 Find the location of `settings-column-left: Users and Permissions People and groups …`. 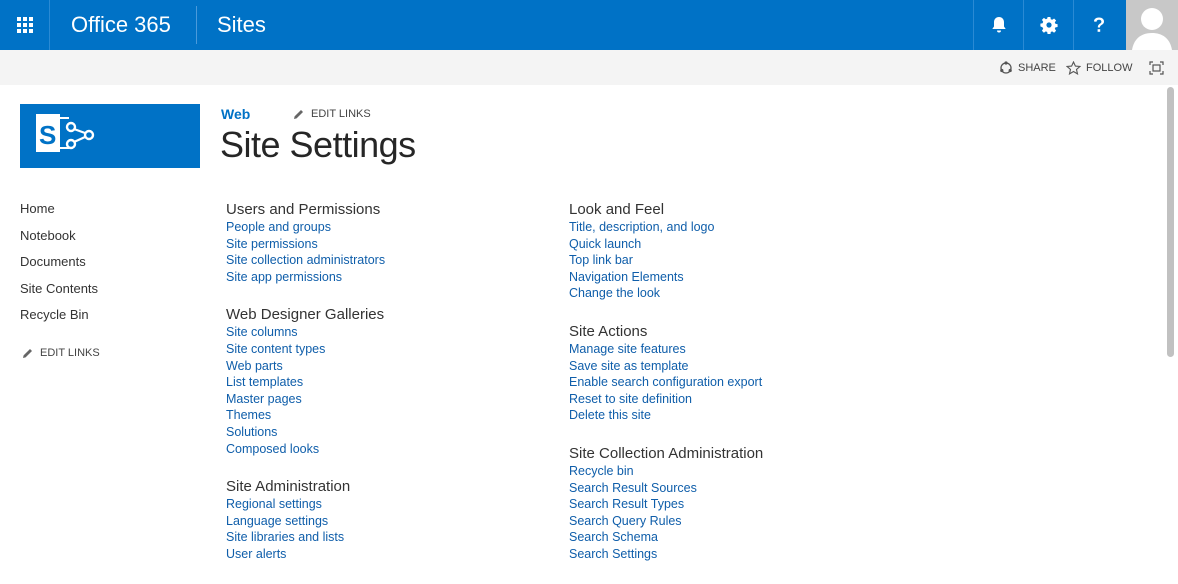

settings-column-left: Users and Permissions People and groups … is located at coordinates (305, 392).